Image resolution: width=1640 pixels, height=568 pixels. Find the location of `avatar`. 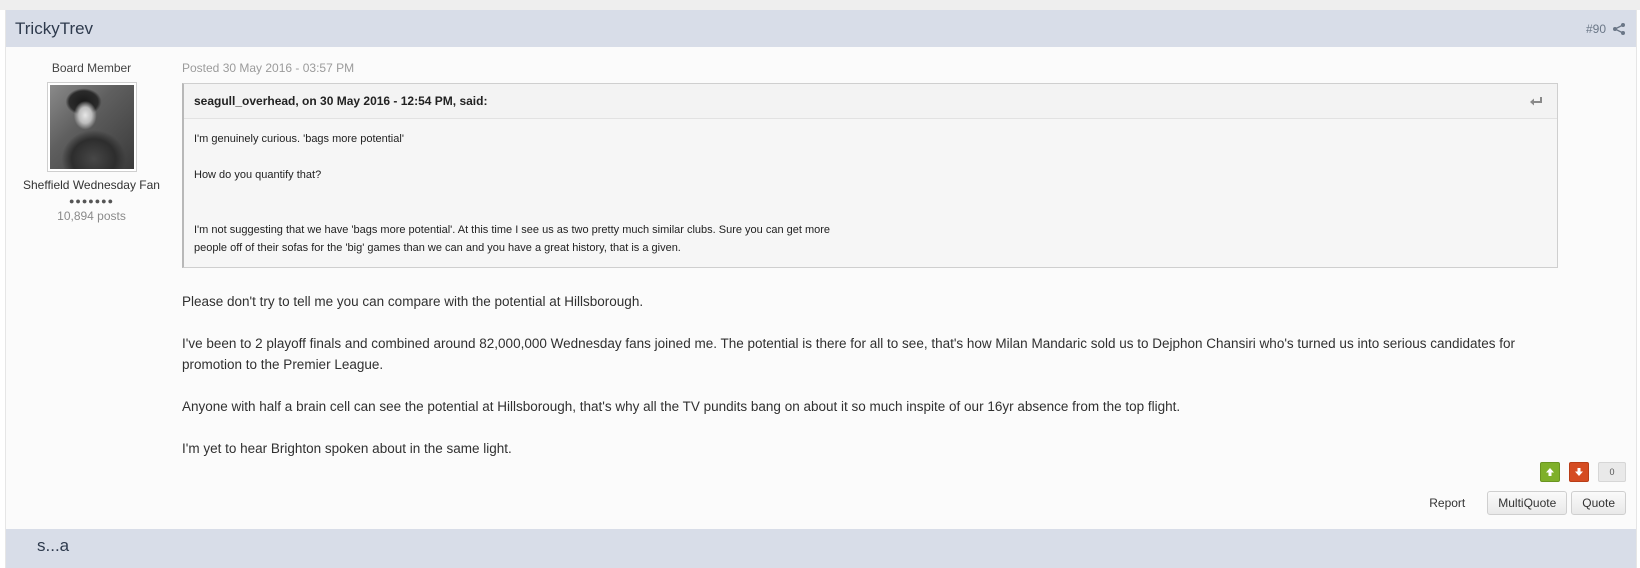

avatar is located at coordinates (91, 127).